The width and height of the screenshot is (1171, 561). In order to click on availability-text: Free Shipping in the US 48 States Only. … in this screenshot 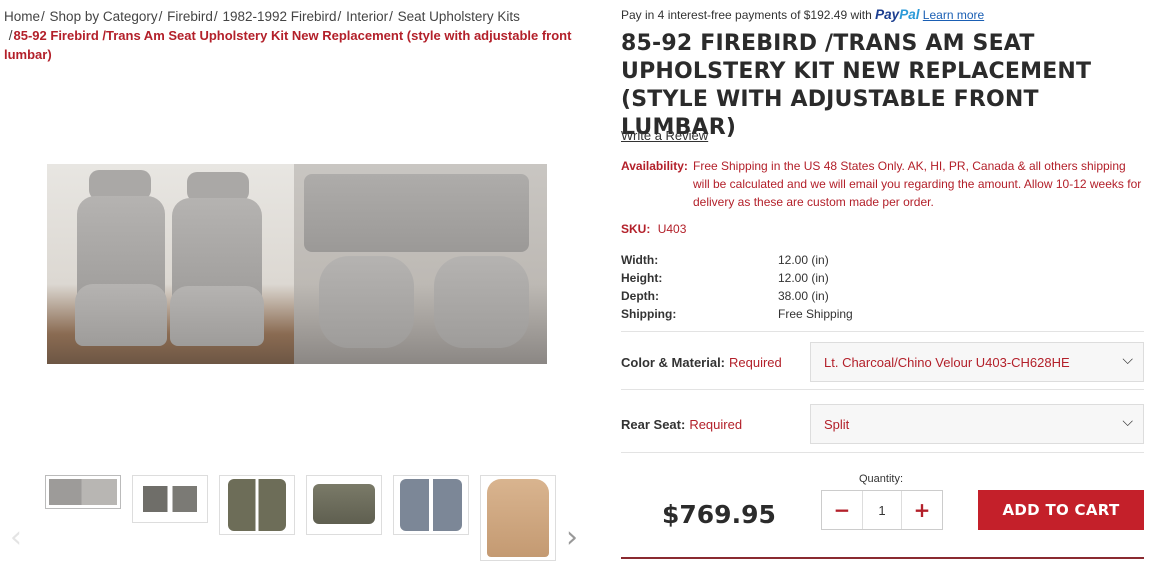, I will do `click(917, 184)`.